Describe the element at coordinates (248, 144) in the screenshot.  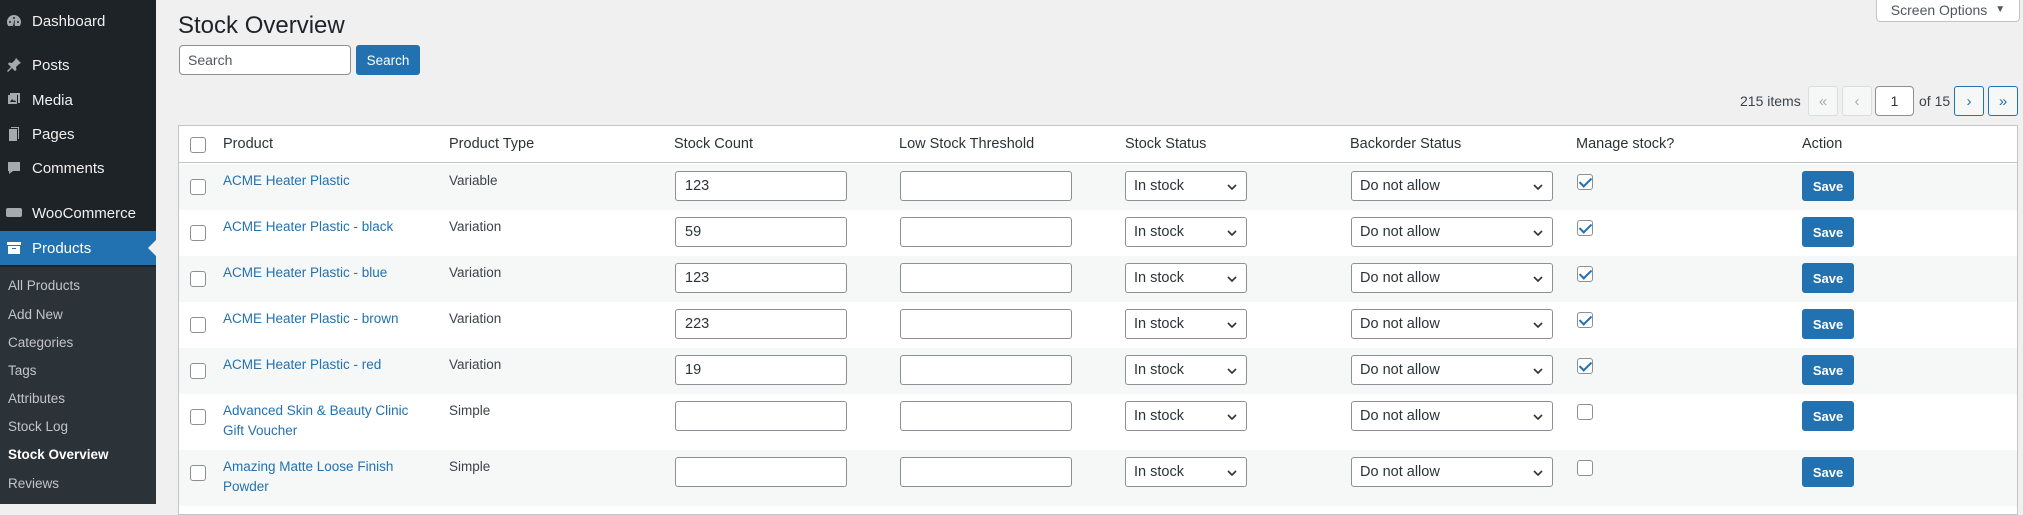
I see `col-product: Product` at that location.